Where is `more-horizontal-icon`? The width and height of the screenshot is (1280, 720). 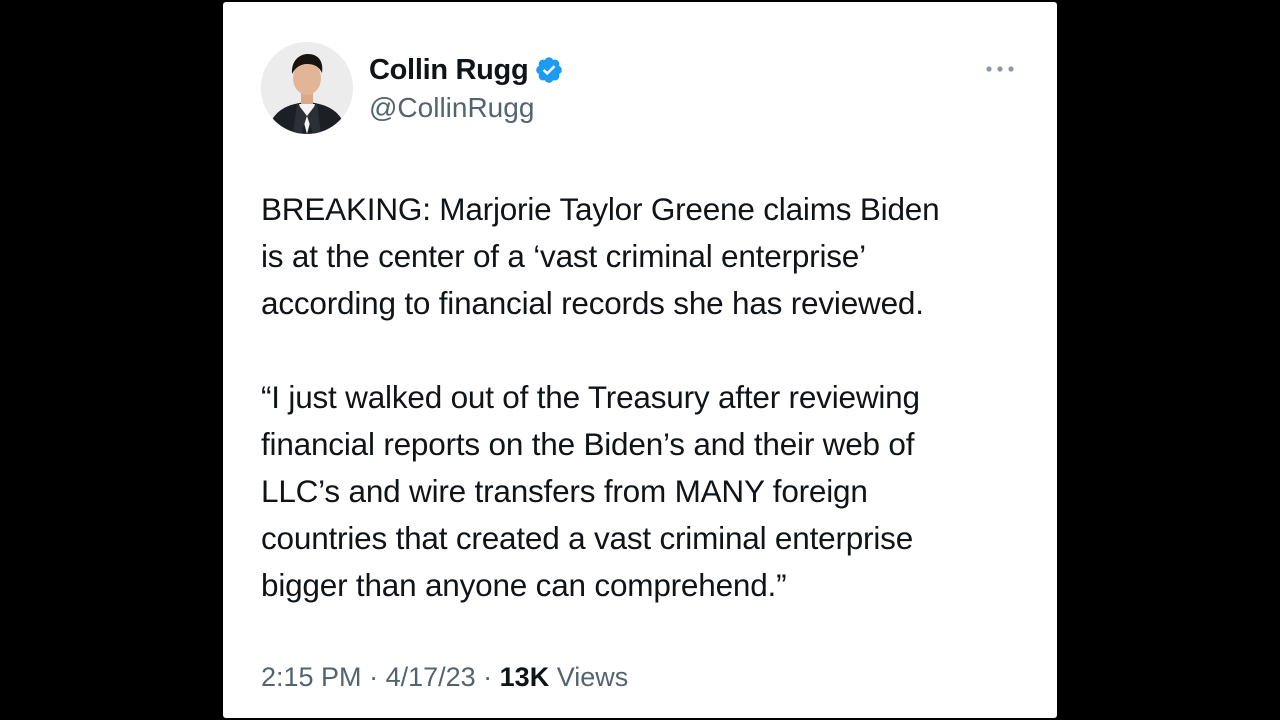
more-horizontal-icon is located at coordinates (1000, 69).